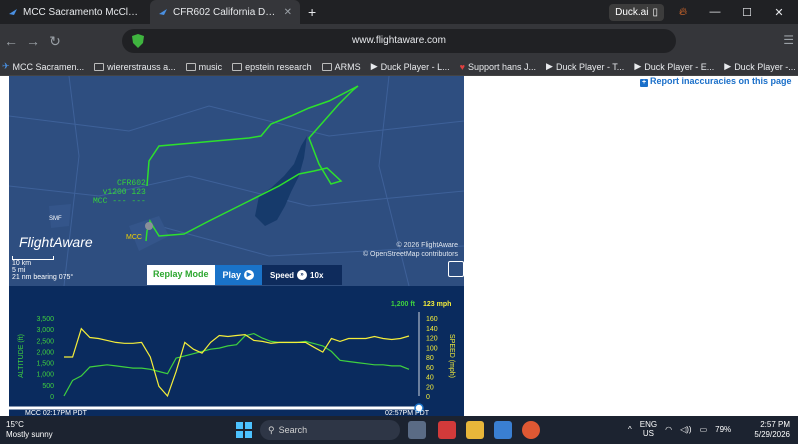 The height and width of the screenshot is (444, 798). Describe the element at coordinates (317, 275) in the screenshot. I see `speed-value: 10x` at that location.